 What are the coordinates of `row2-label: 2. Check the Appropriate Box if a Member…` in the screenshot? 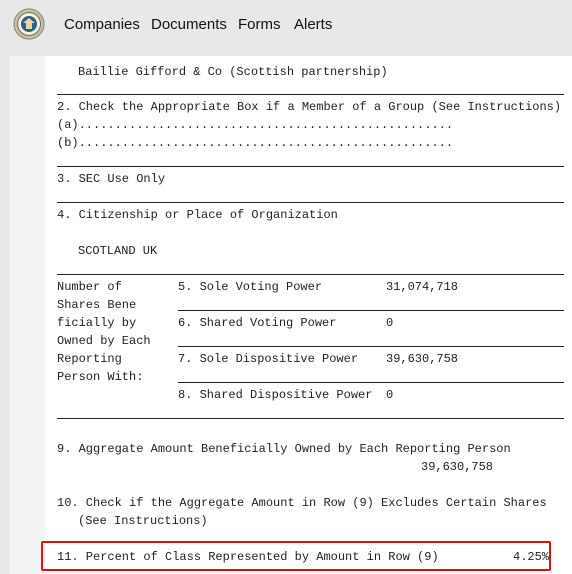 It's located at (309, 107).